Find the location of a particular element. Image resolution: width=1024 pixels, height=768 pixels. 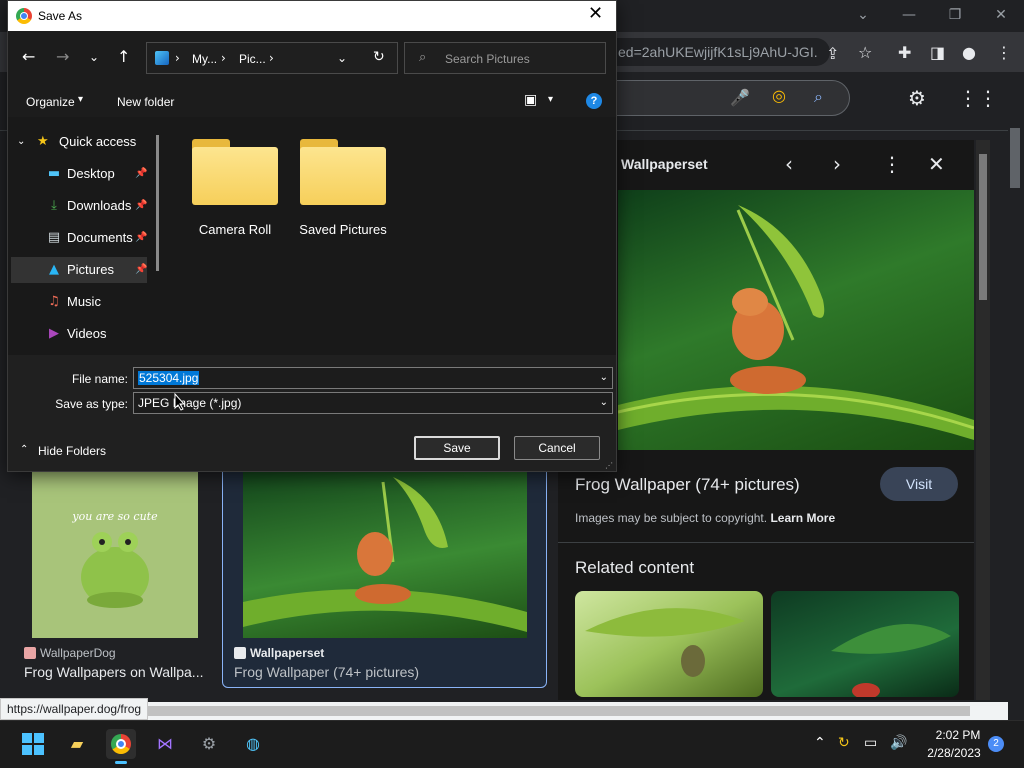

save-button: Save is located at coordinates (457, 448).